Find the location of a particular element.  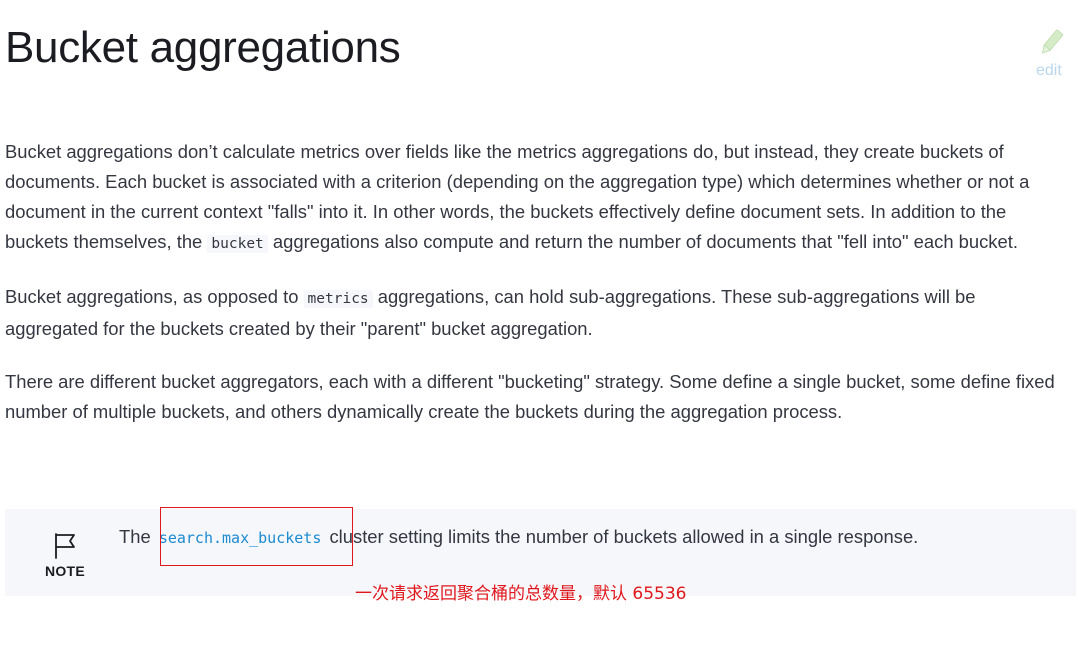

note-icon-group: NOTE is located at coordinates (65, 557).